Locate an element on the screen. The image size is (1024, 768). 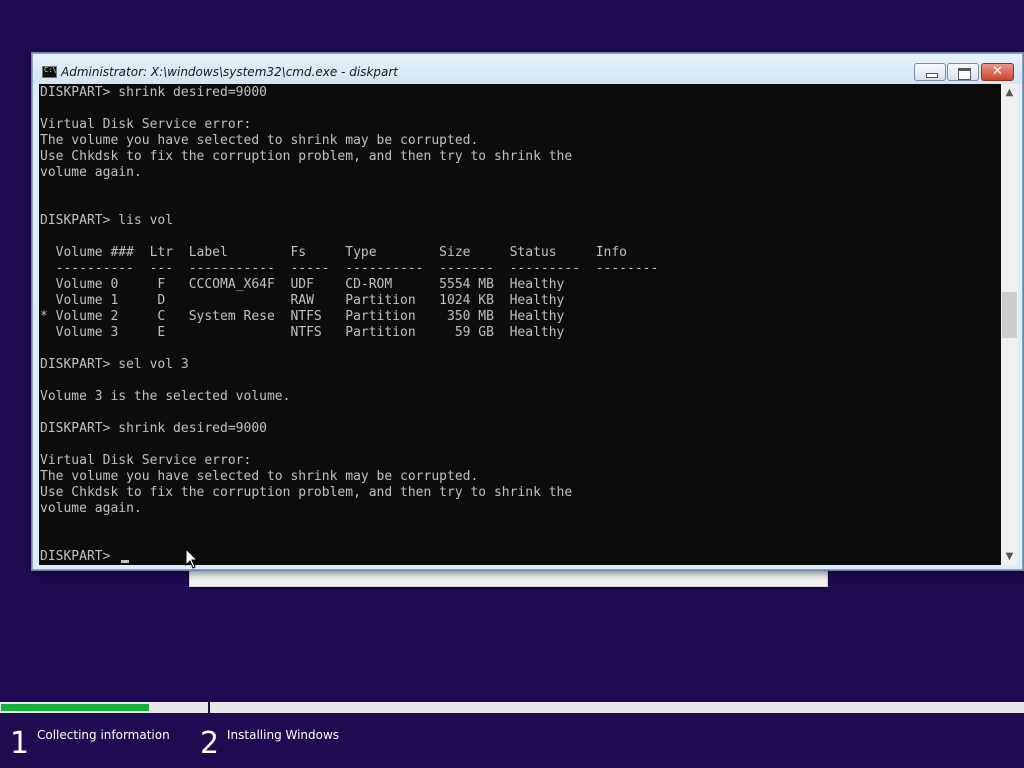
minimize-button is located at coordinates (930, 72).